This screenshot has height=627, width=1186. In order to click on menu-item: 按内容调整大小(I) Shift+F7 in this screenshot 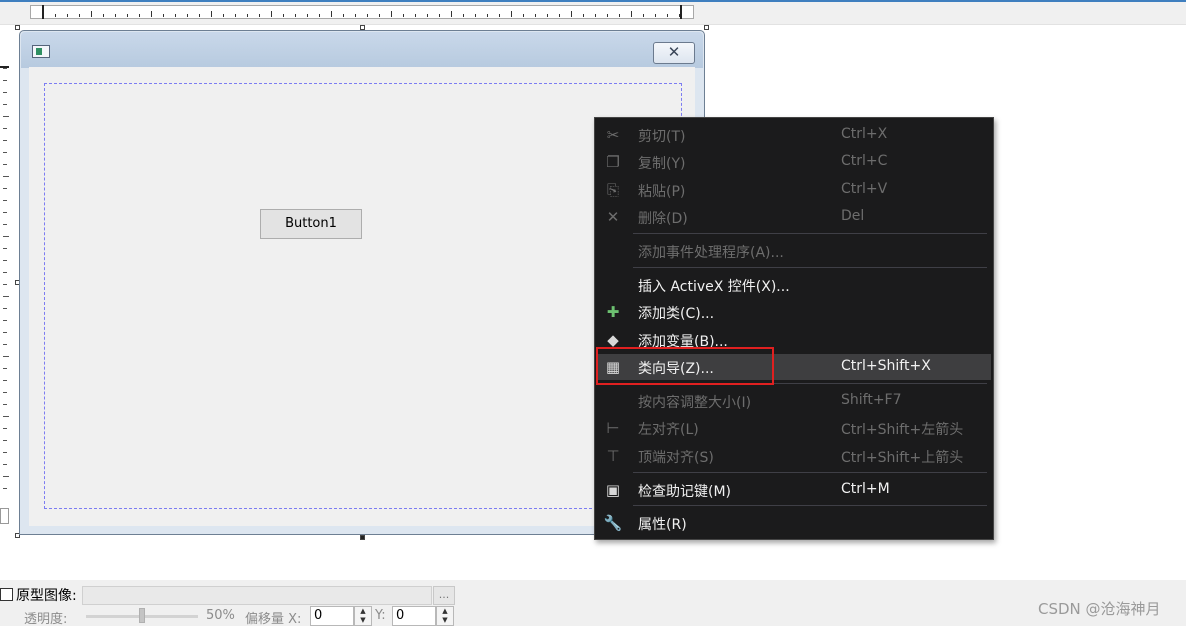, I will do `click(794, 401)`.